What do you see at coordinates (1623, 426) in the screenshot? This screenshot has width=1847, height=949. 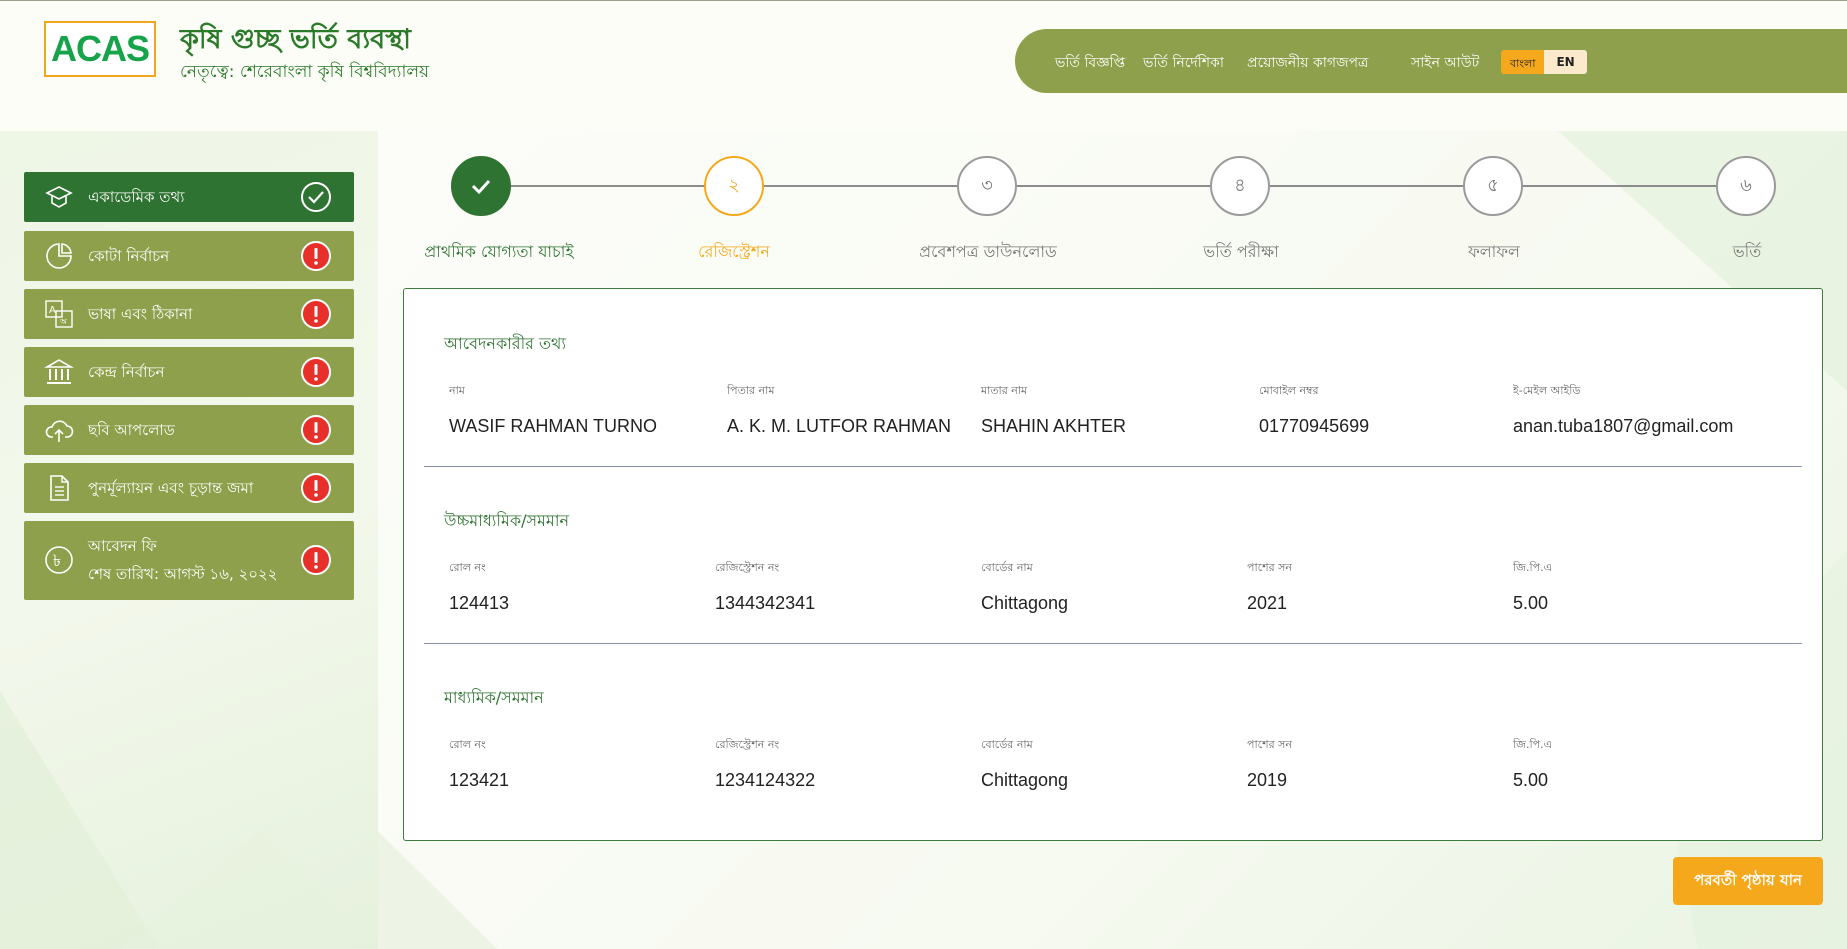 I see `email-value: anan.tuba1807@gmail.com` at bounding box center [1623, 426].